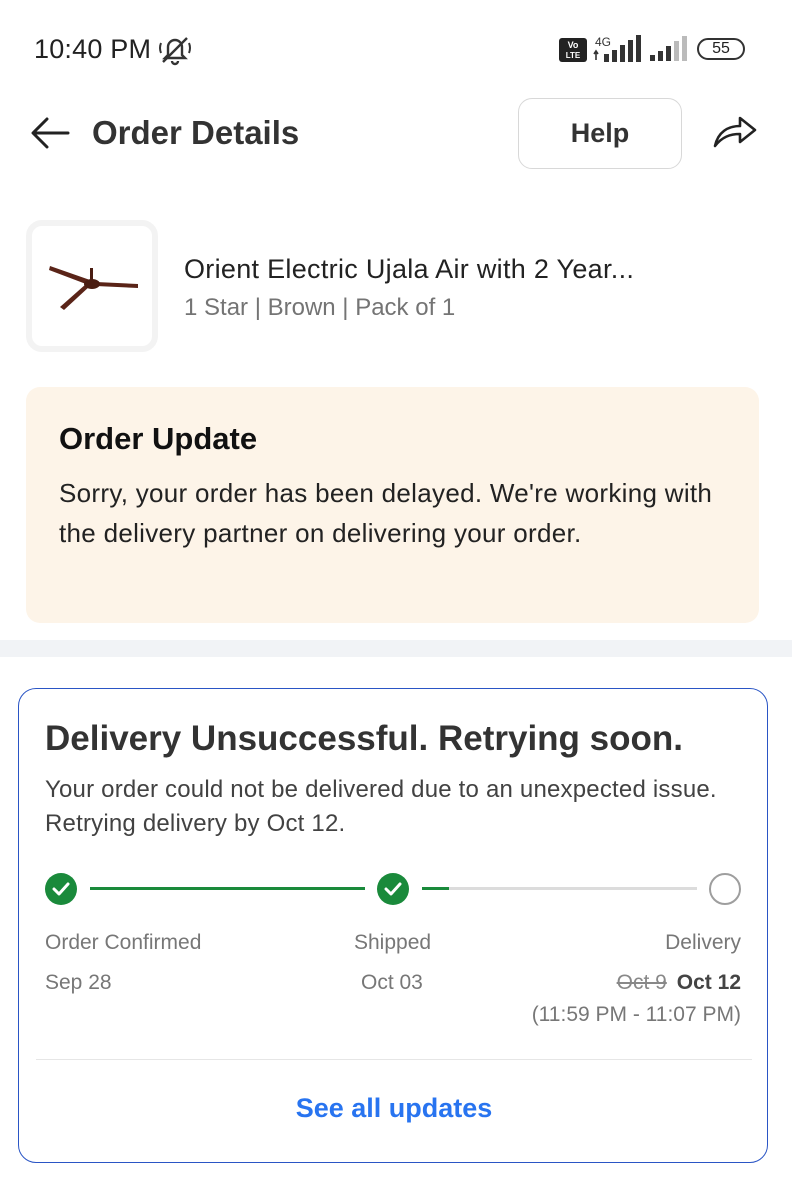 Image resolution: width=792 pixels, height=1200 pixels. What do you see at coordinates (393, 942) in the screenshot?
I see `step-label-shipped: Shipped` at bounding box center [393, 942].